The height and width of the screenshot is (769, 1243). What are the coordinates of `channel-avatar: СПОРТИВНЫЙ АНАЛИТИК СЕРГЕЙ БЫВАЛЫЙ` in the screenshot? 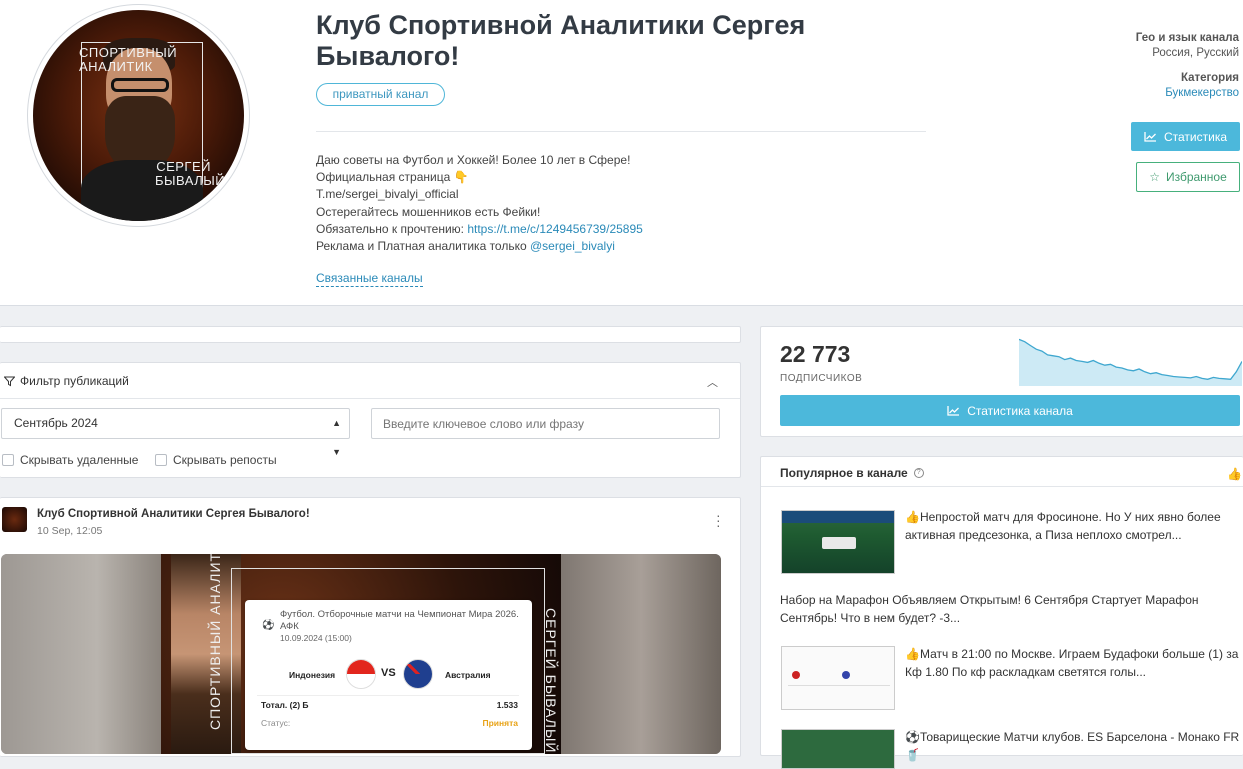 It's located at (138, 115).